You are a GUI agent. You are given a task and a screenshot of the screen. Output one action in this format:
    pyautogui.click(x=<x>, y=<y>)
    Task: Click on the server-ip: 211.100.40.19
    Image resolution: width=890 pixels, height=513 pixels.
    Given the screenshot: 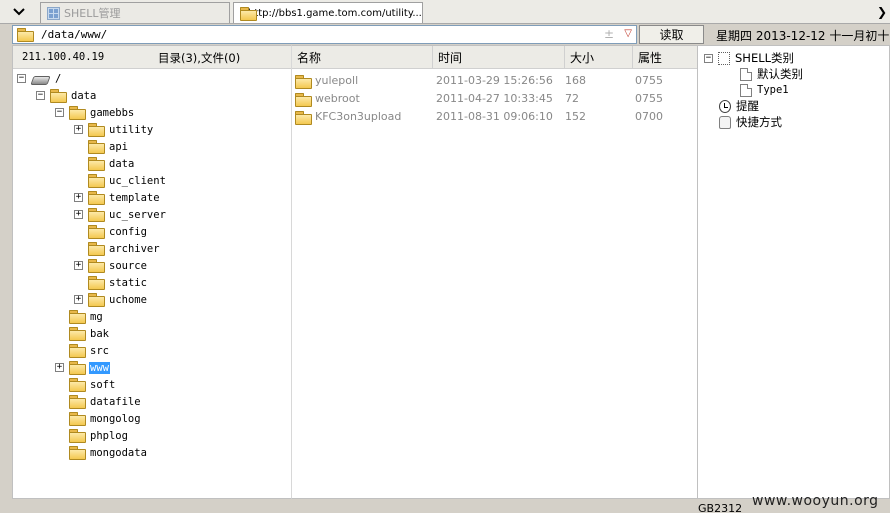 What is the action you would take?
    pyautogui.click(x=63, y=57)
    